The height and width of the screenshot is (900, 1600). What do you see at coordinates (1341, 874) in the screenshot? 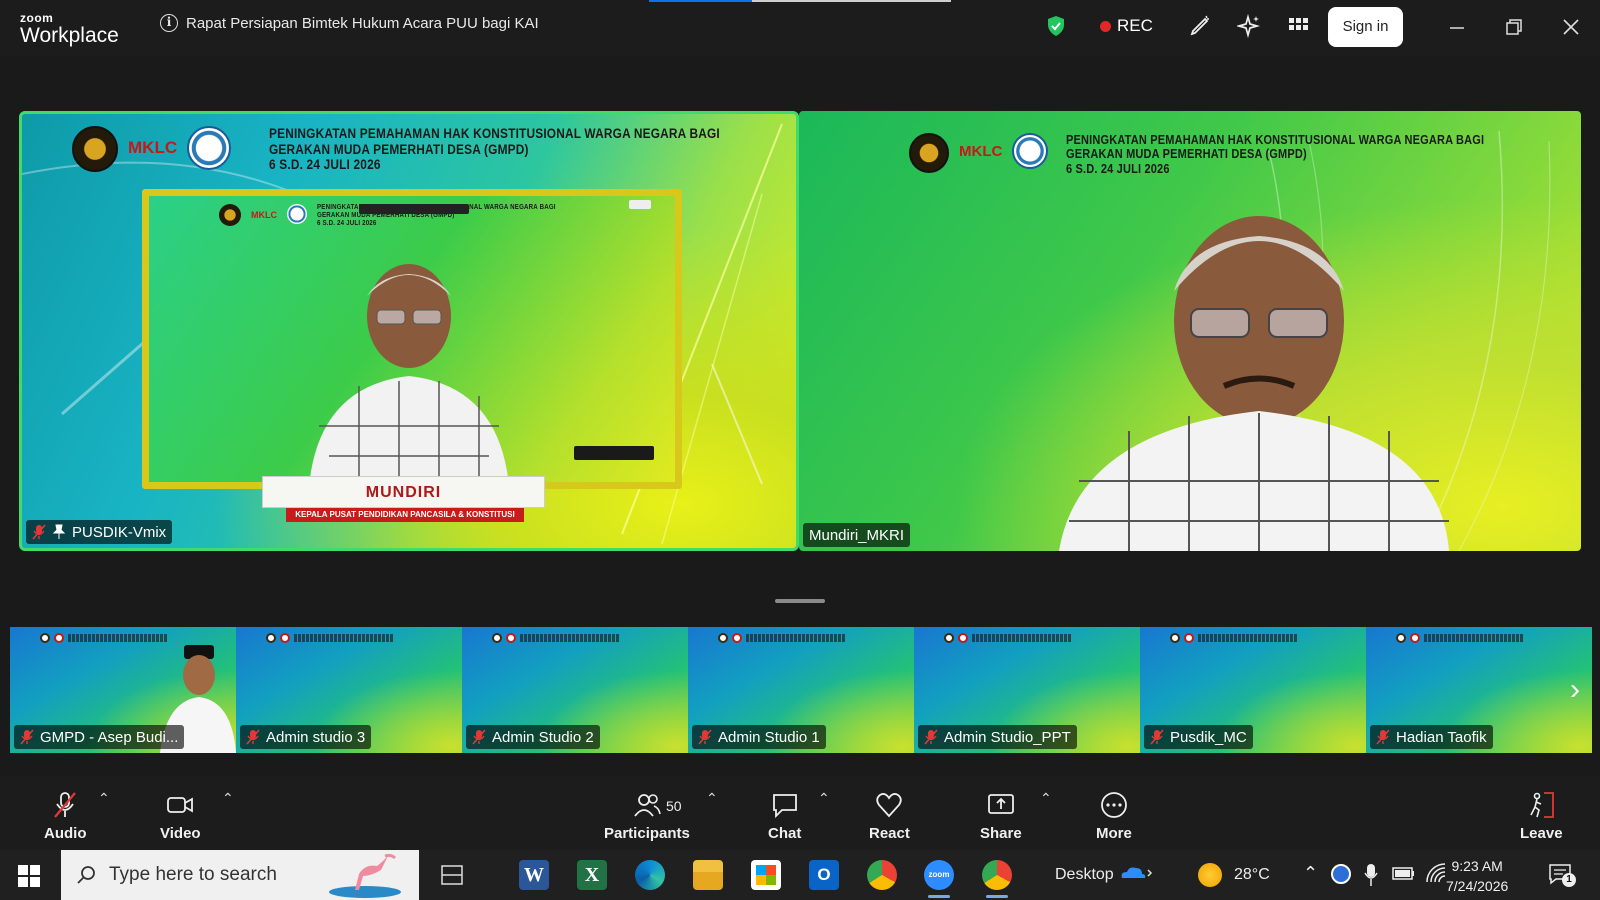
I see `security-tray-icon` at bounding box center [1341, 874].